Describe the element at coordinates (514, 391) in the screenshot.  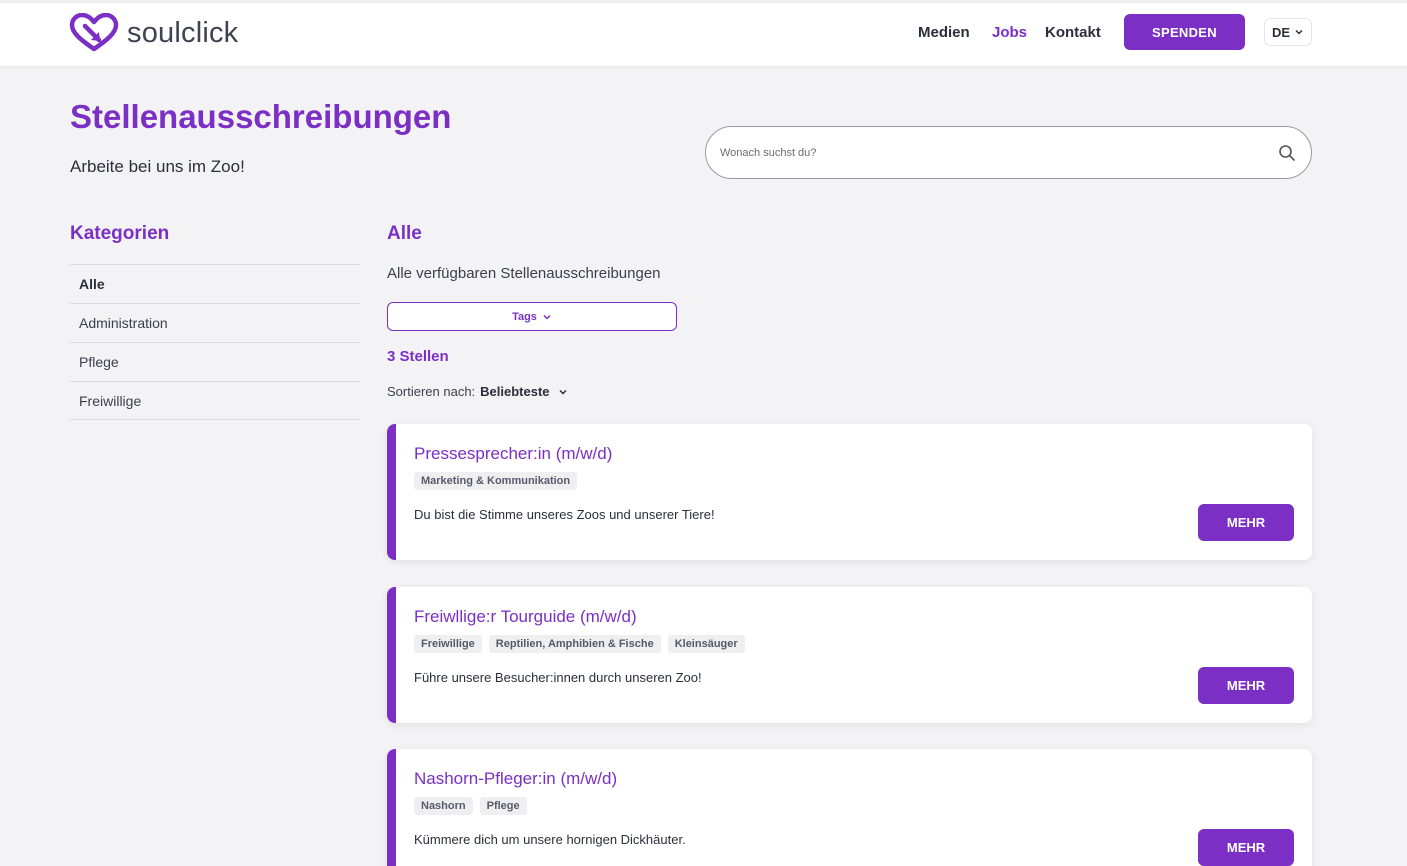
I see `sort-dropdown: Beliebteste` at that location.